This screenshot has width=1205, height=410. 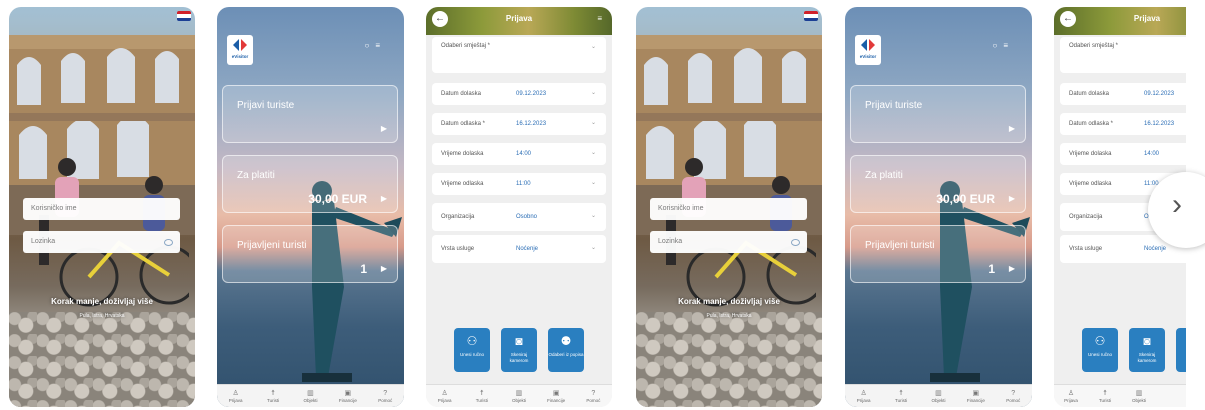 I want to click on arrival-date-field: Datum dolaska 09.12.2023 ⌄, so click(x=519, y=94).